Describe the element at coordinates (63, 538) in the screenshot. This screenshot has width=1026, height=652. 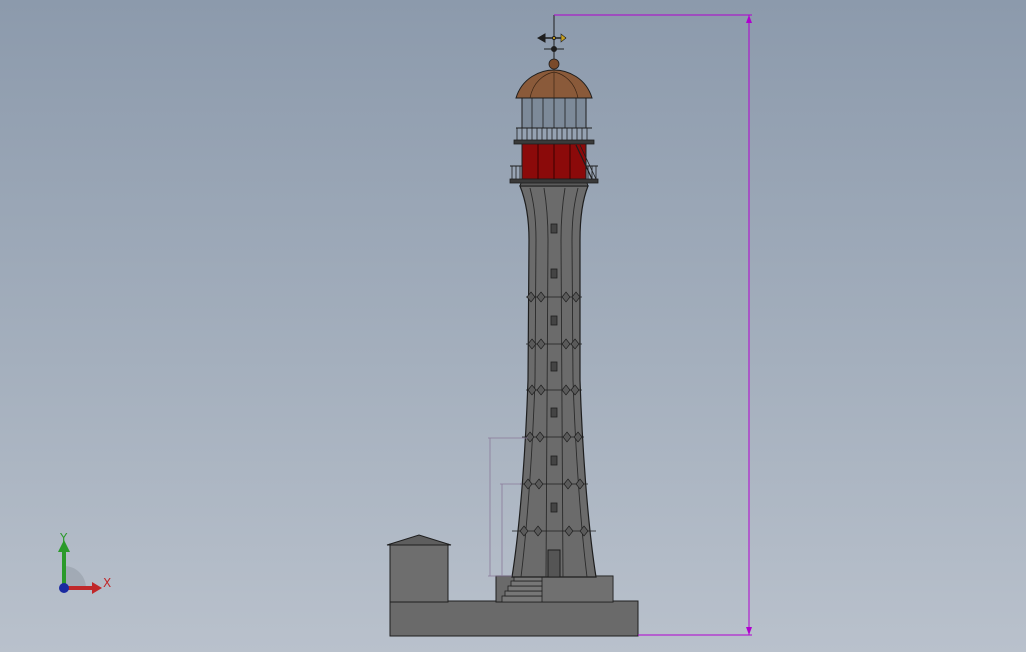
I see `triad-y-label: Y` at that location.